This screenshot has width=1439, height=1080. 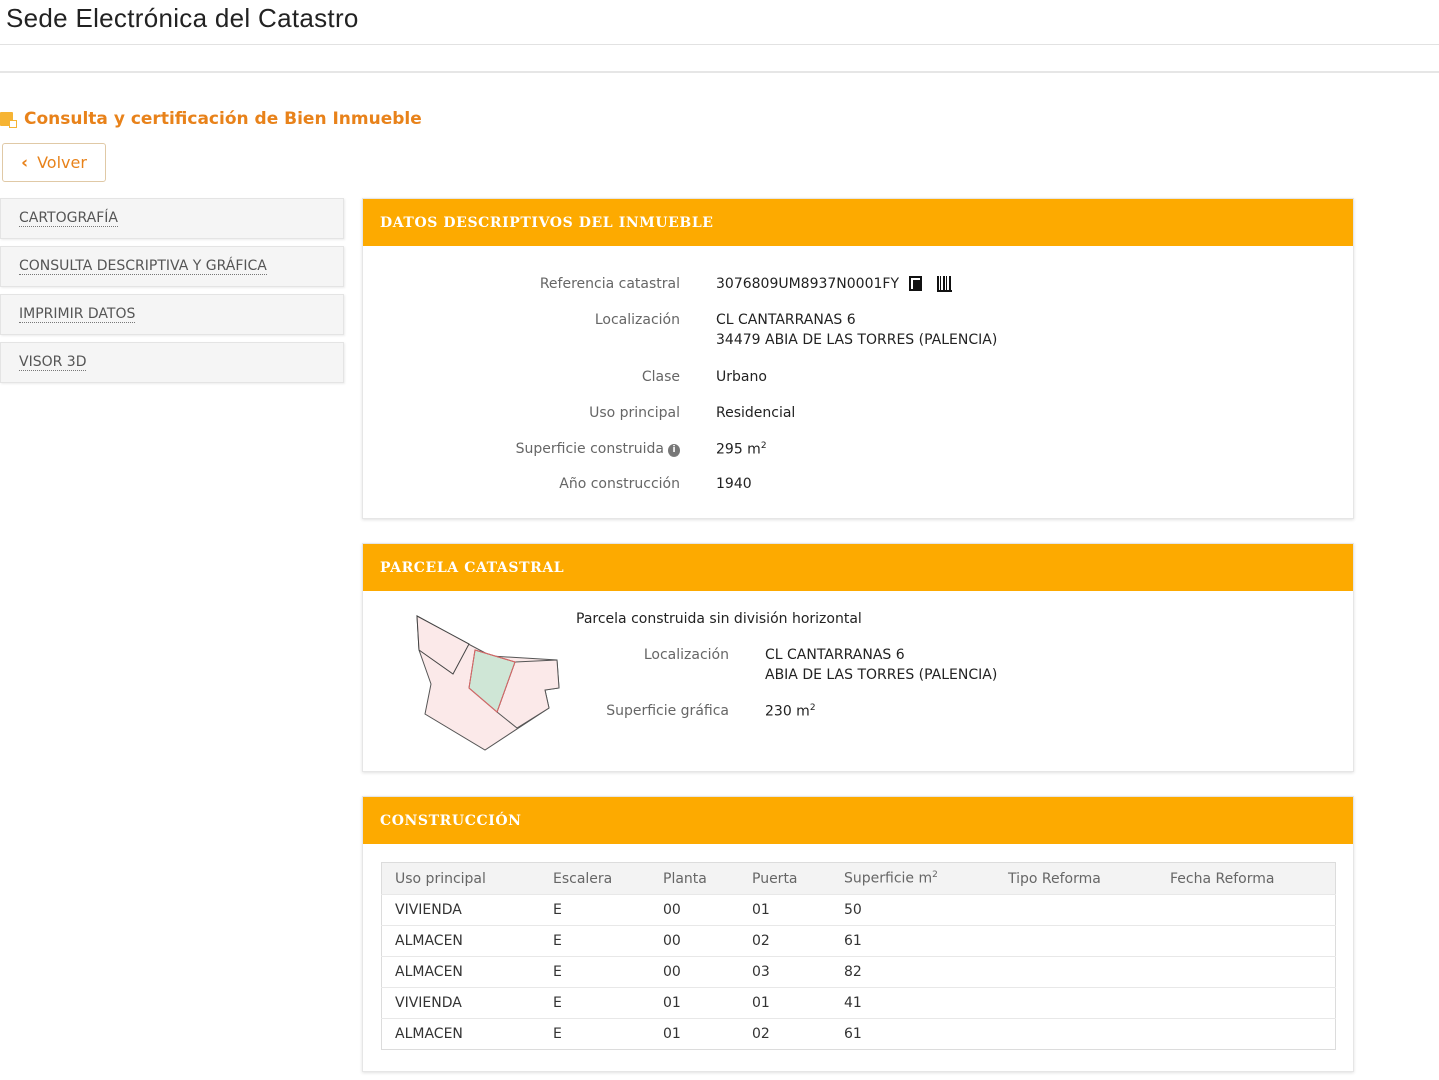 I want to click on table-row: ALMACEN E 01 02 61, so click(x=858, y=1034).